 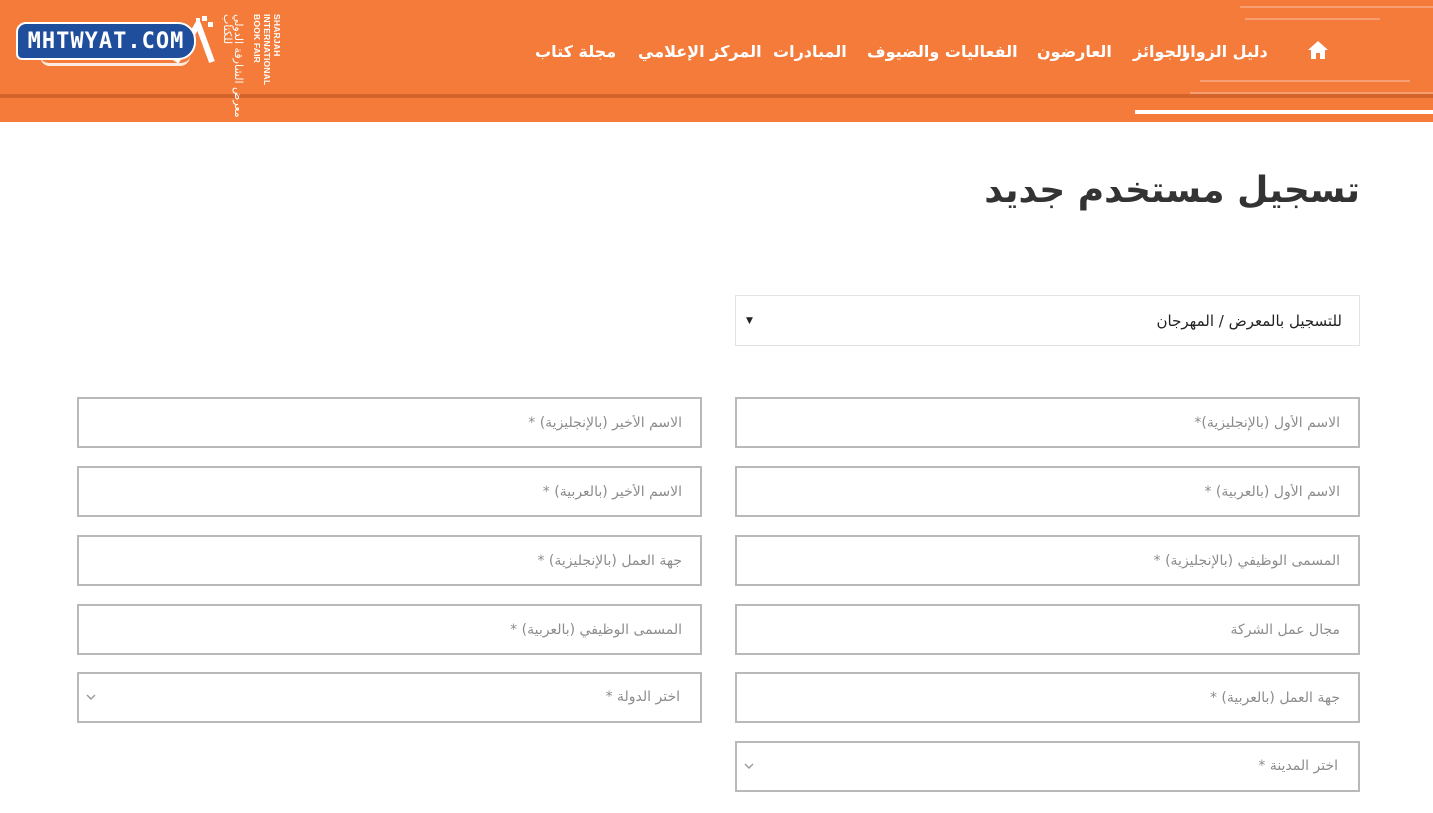 I want to click on registration-type-select: ▼ للتسجيل بالمعرض / المهرجان, so click(x=1047, y=320).